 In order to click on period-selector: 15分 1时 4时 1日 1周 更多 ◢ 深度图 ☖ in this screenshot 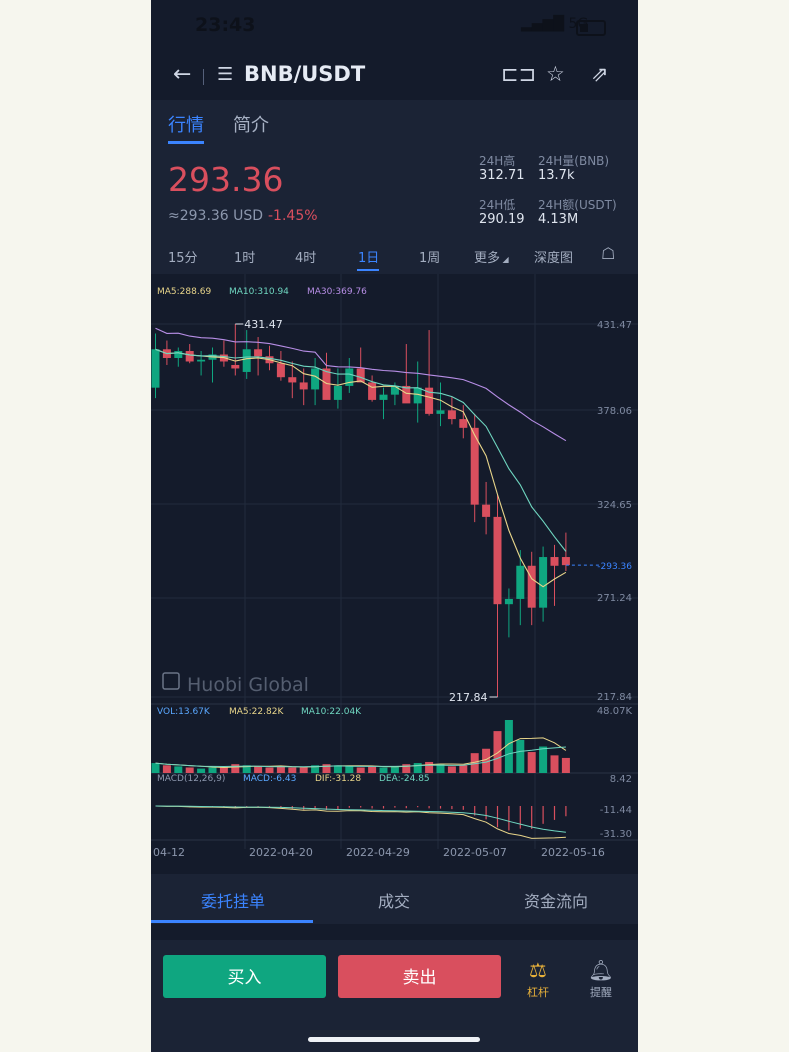, I will do `click(394, 256)`.